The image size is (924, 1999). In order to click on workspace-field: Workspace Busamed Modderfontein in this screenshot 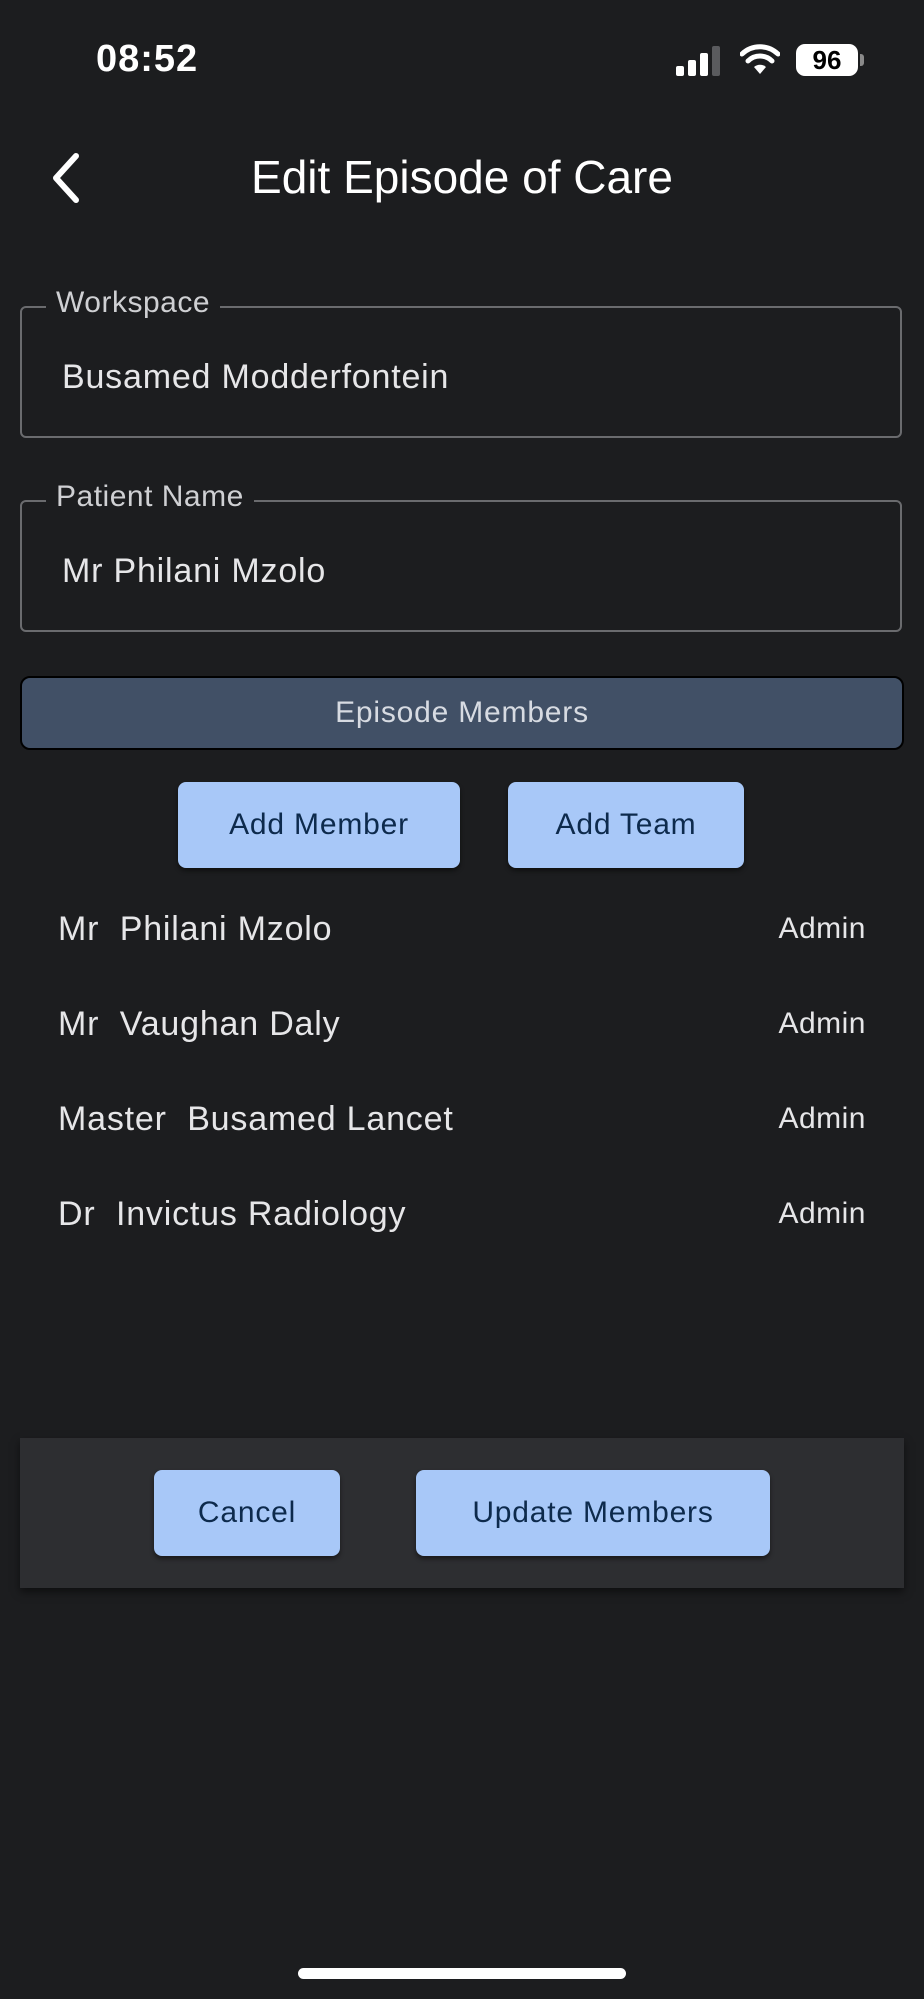, I will do `click(461, 362)`.